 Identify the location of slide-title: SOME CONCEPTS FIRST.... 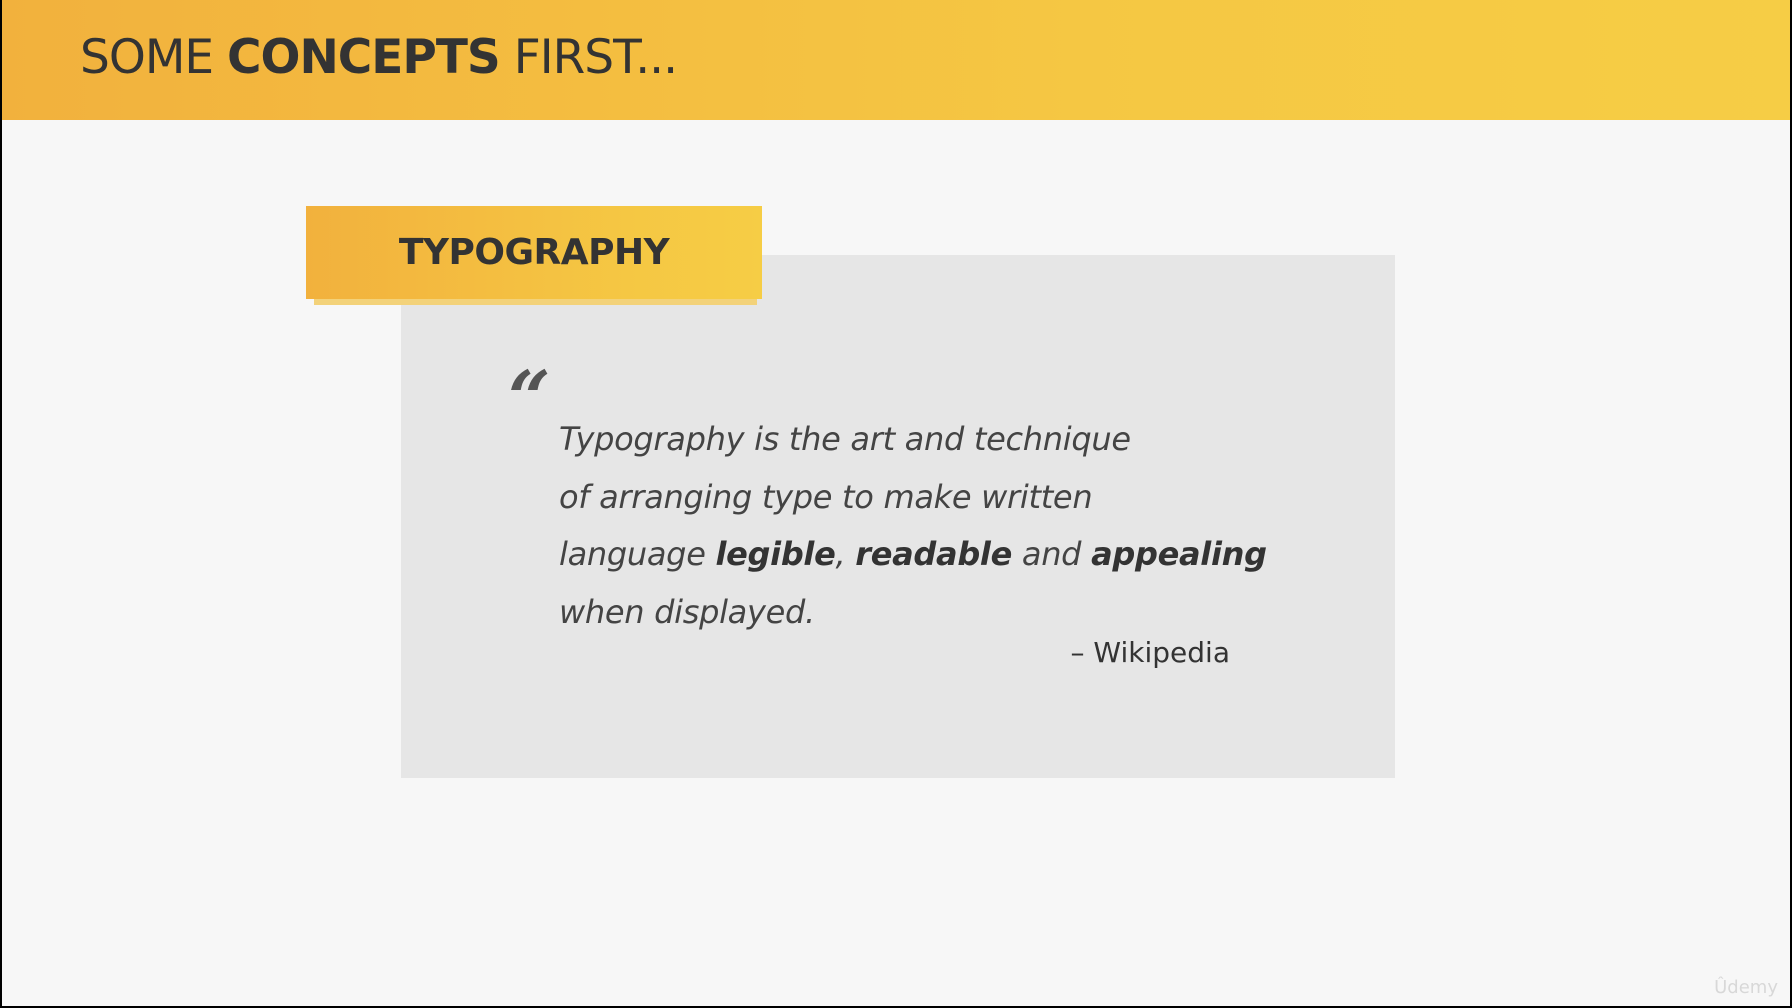
(379, 57).